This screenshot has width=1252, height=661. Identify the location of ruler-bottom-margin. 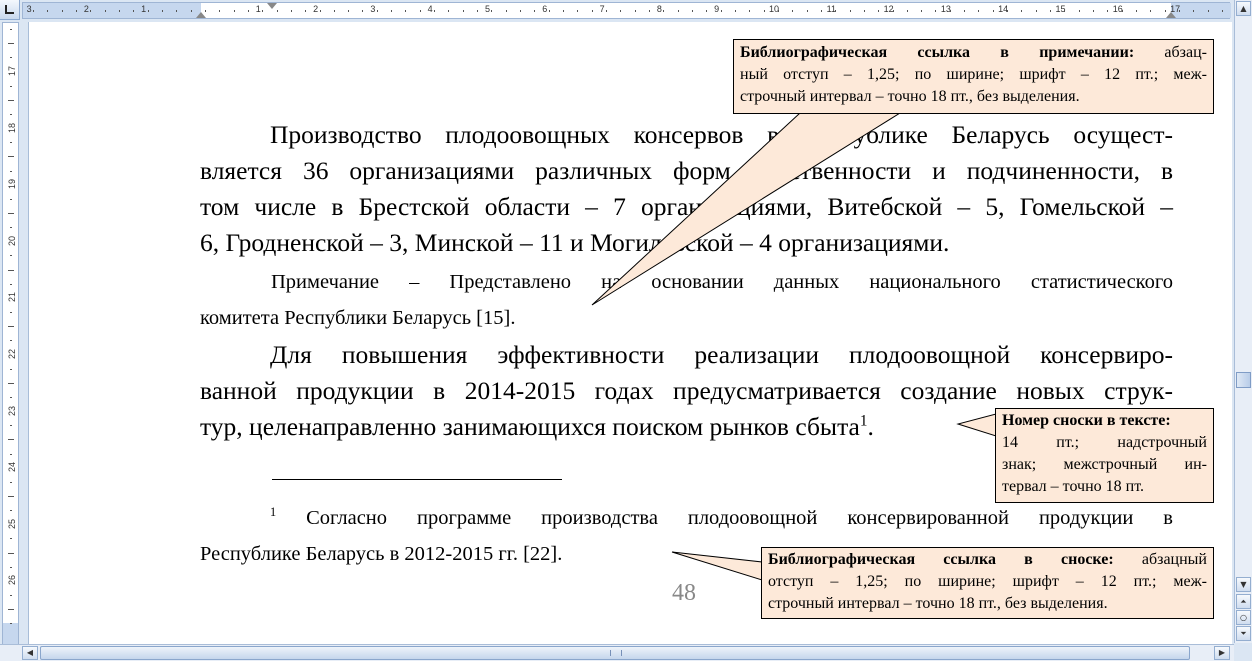
(10, 634).